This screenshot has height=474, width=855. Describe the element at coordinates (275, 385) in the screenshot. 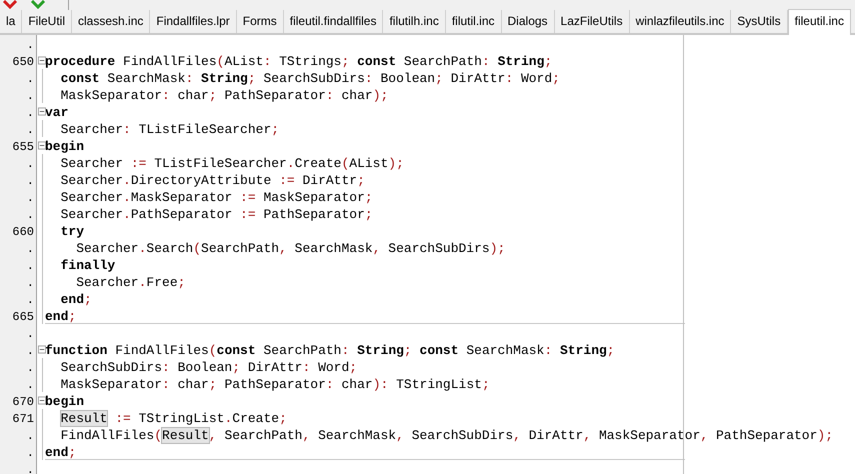

I see `code-line: MaskSeparator: char; PathSeparator: char): TStringList;` at that location.